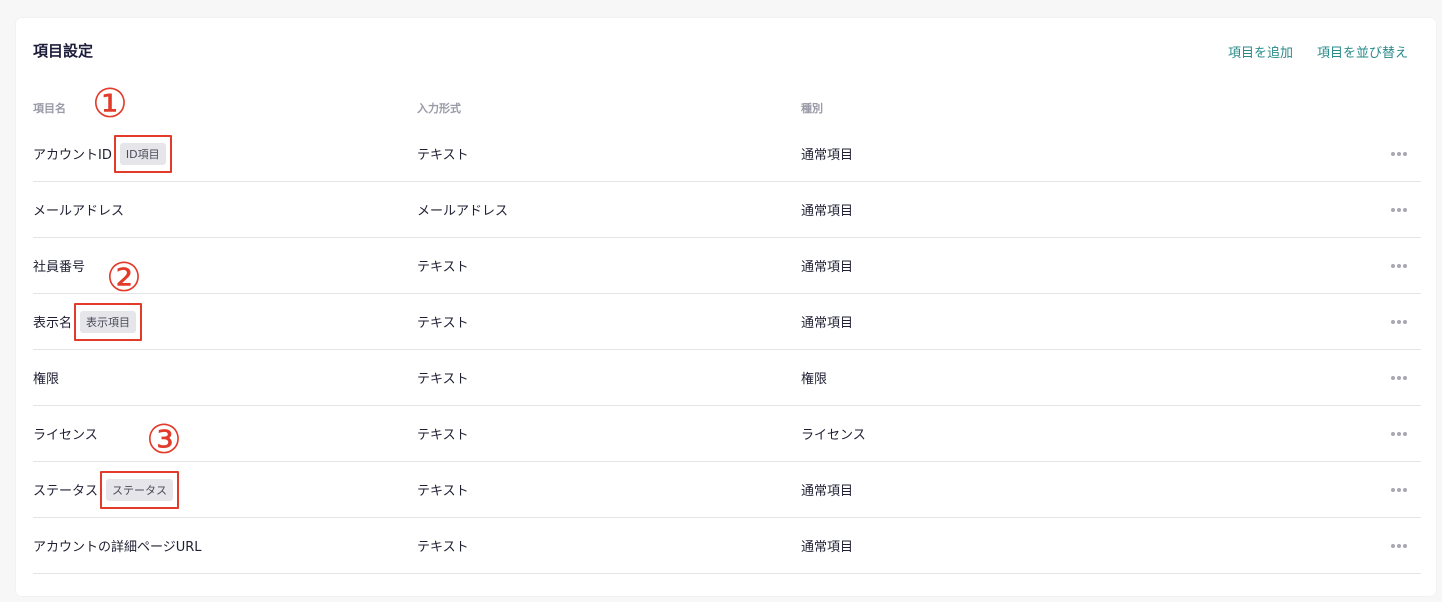 The image size is (1442, 602). I want to click on table-row: ライセンス テキスト ライセンス, so click(727, 434).